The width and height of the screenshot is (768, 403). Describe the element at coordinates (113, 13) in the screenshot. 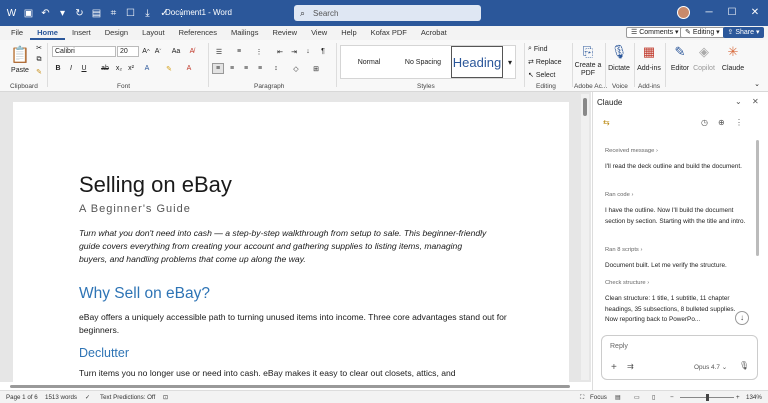

I see `select-icon: ⌗` at that location.